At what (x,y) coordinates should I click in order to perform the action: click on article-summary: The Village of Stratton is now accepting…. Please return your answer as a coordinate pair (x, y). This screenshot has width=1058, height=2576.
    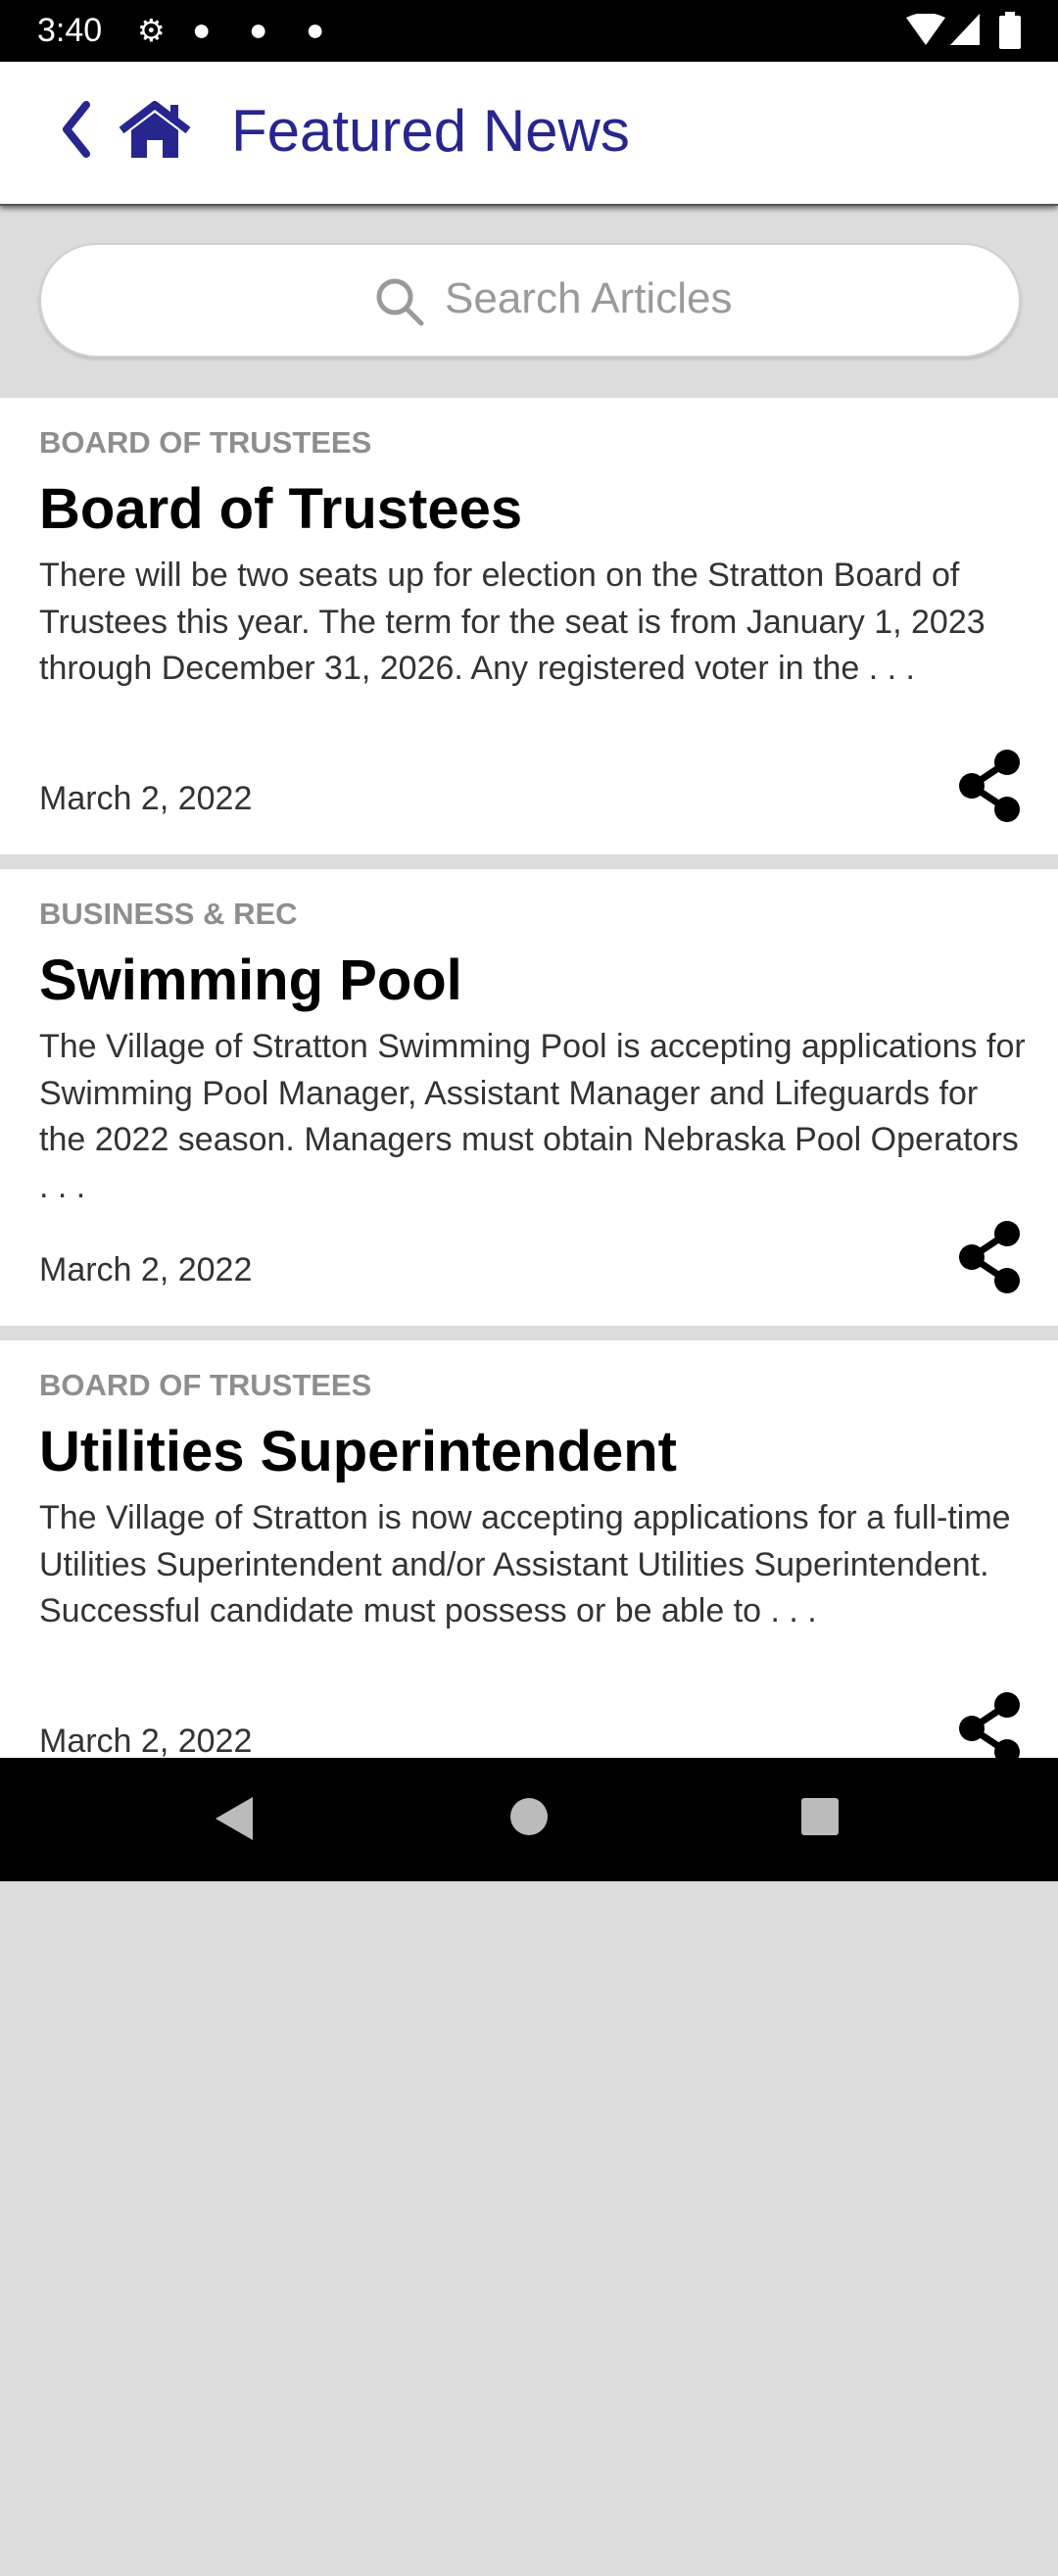
    Looking at the image, I should click on (525, 1564).